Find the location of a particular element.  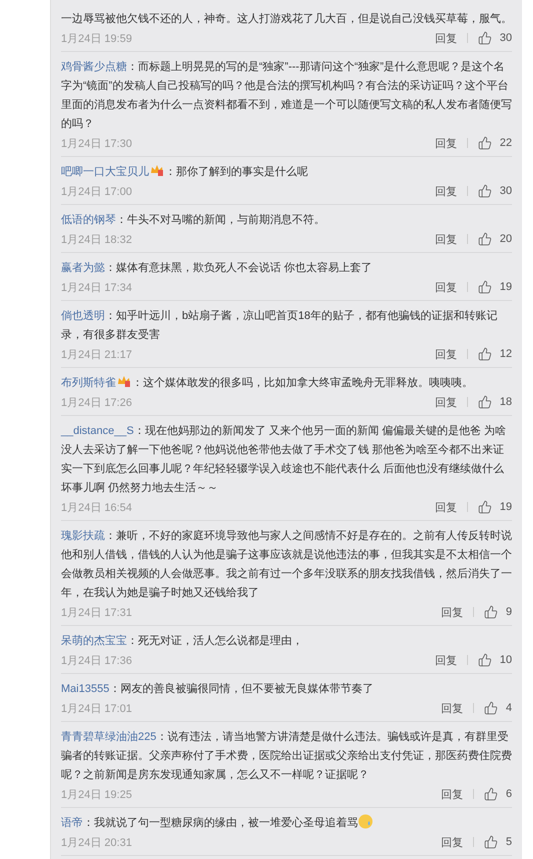

comment-text: 布列斯特雀 ：这个媒体敢发的很多吗，比如加拿大终审孟晚舟无罪释放。咦咦咦。 is located at coordinates (267, 382).